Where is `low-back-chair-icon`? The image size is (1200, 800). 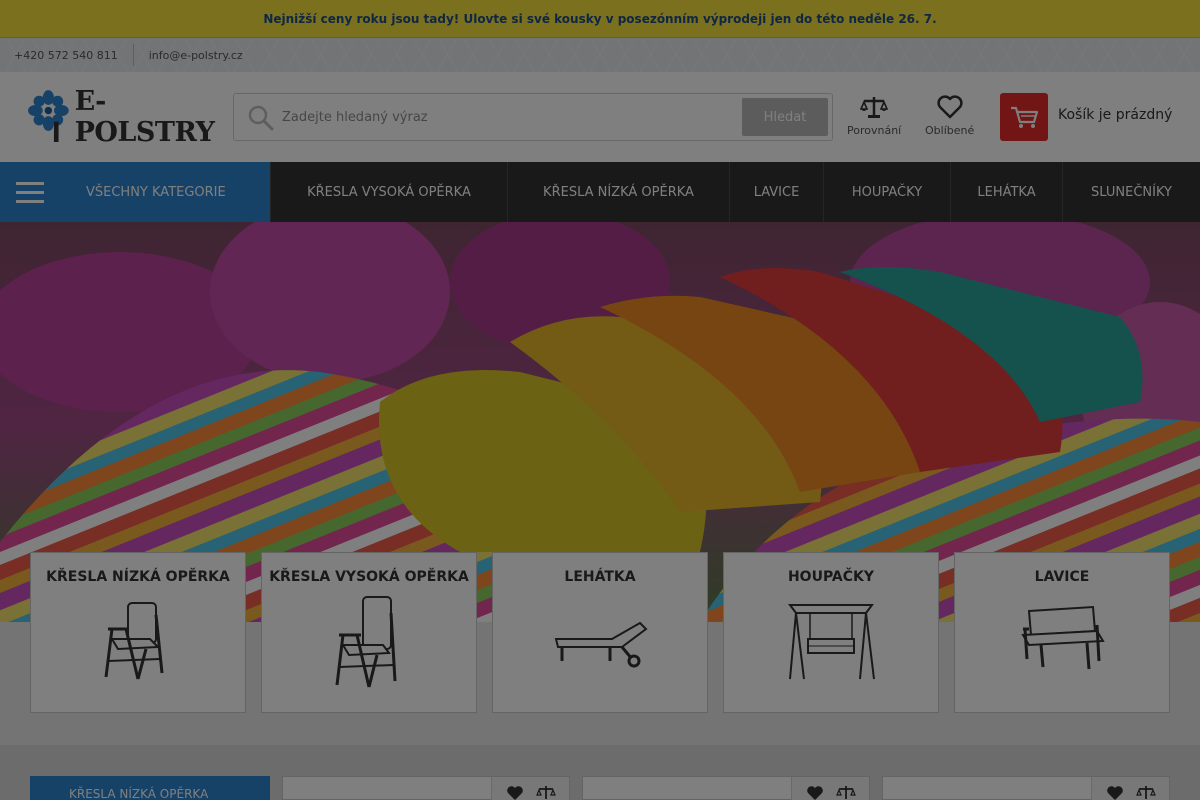
low-back-chair-icon is located at coordinates (134, 641).